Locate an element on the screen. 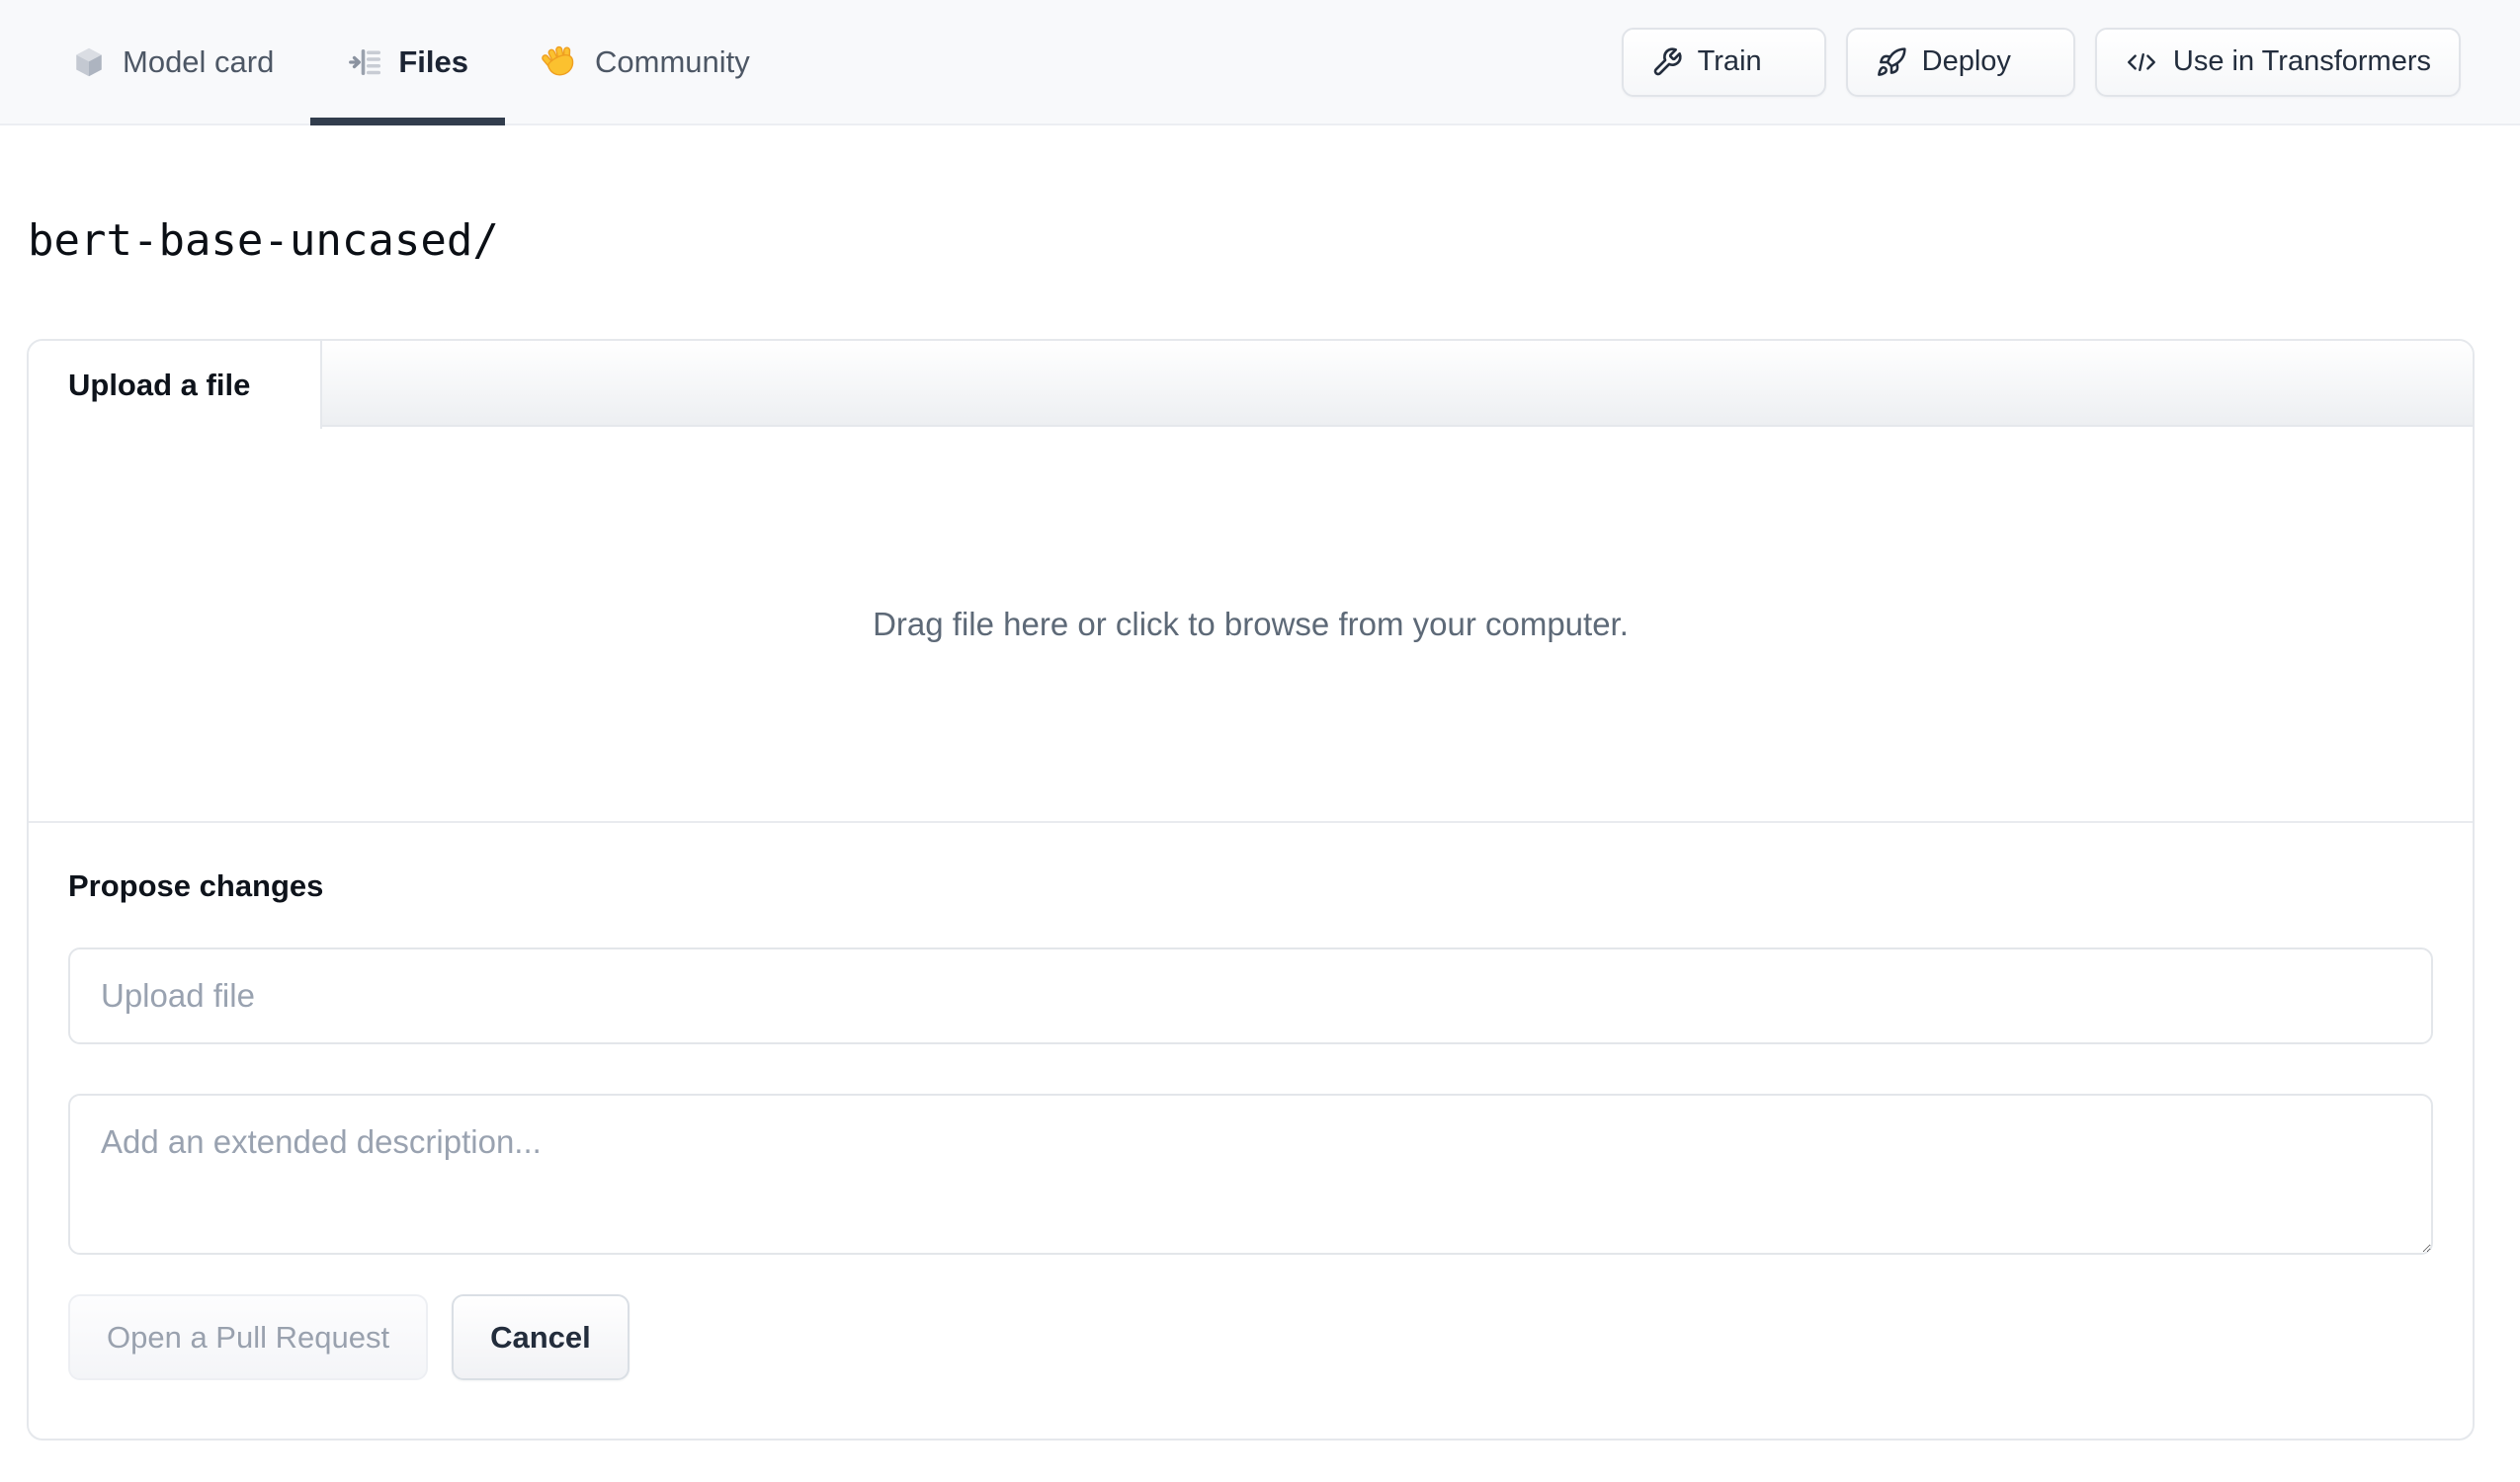 This screenshot has width=2520, height=1482. use-in-transformers-button: Use in Transformers is located at coordinates (2277, 62).